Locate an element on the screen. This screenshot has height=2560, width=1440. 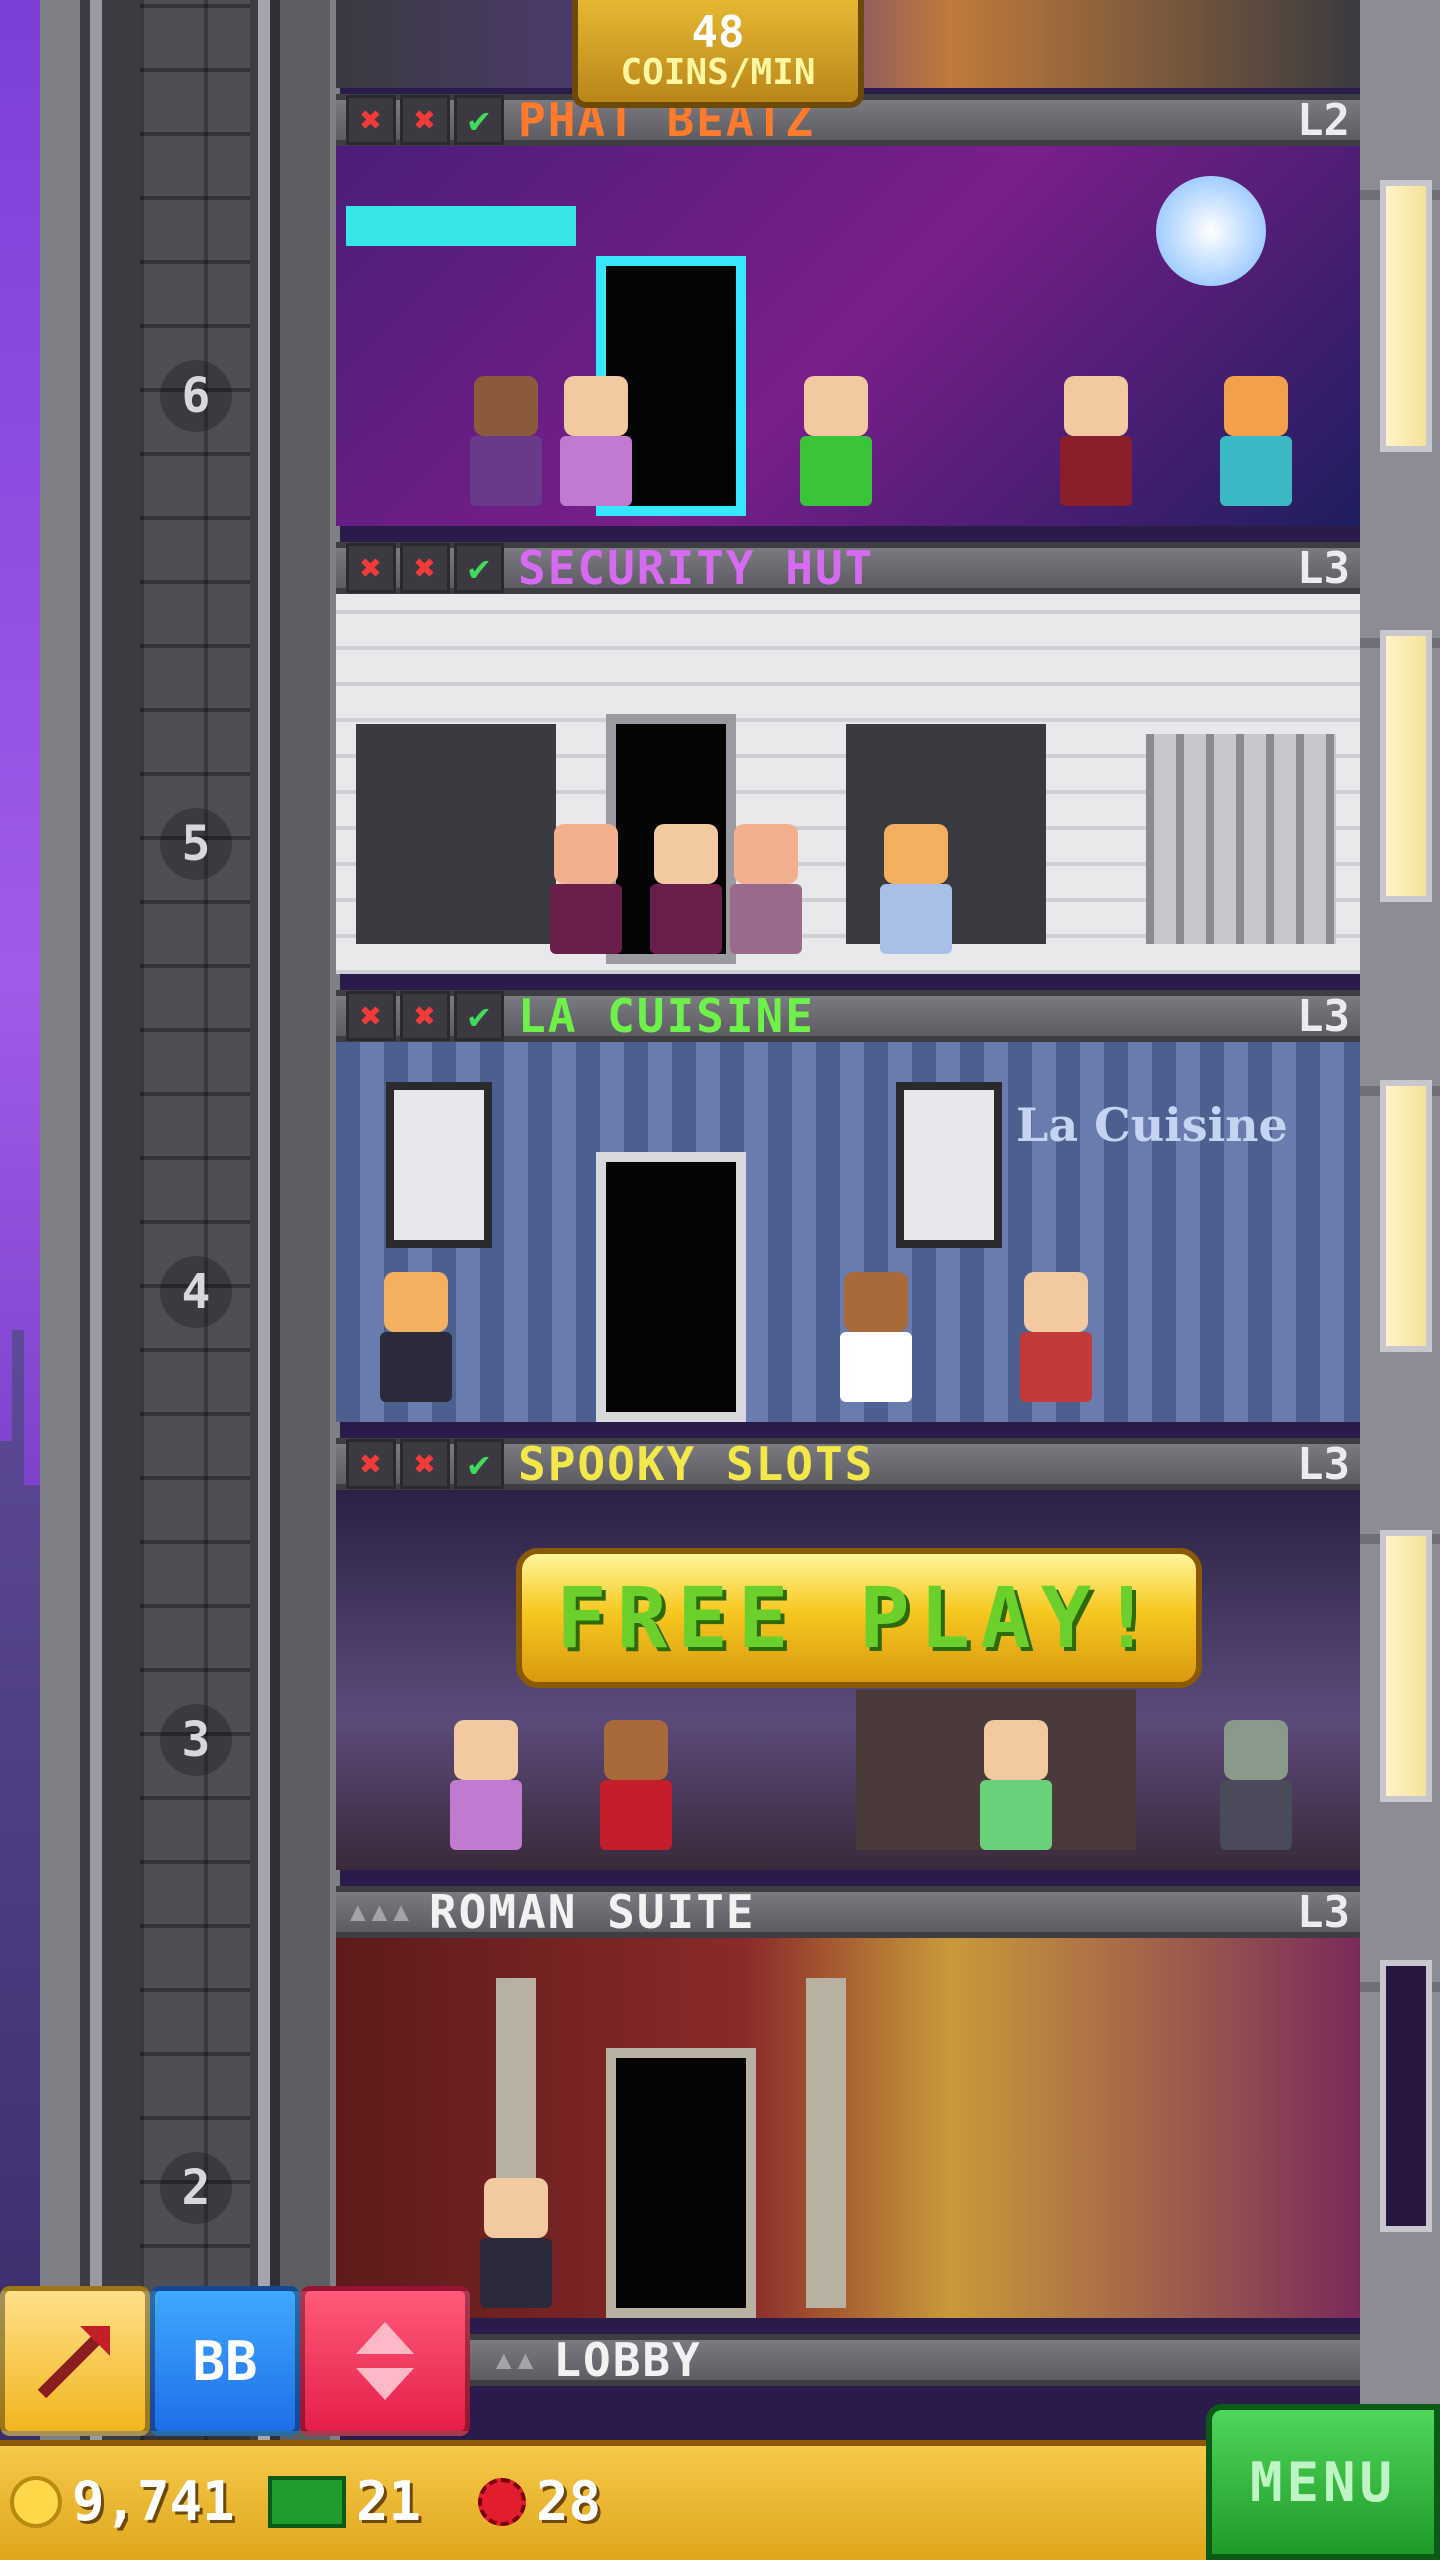
floor-name: SPOOKY SLOTS is located at coordinates (696, 1464).